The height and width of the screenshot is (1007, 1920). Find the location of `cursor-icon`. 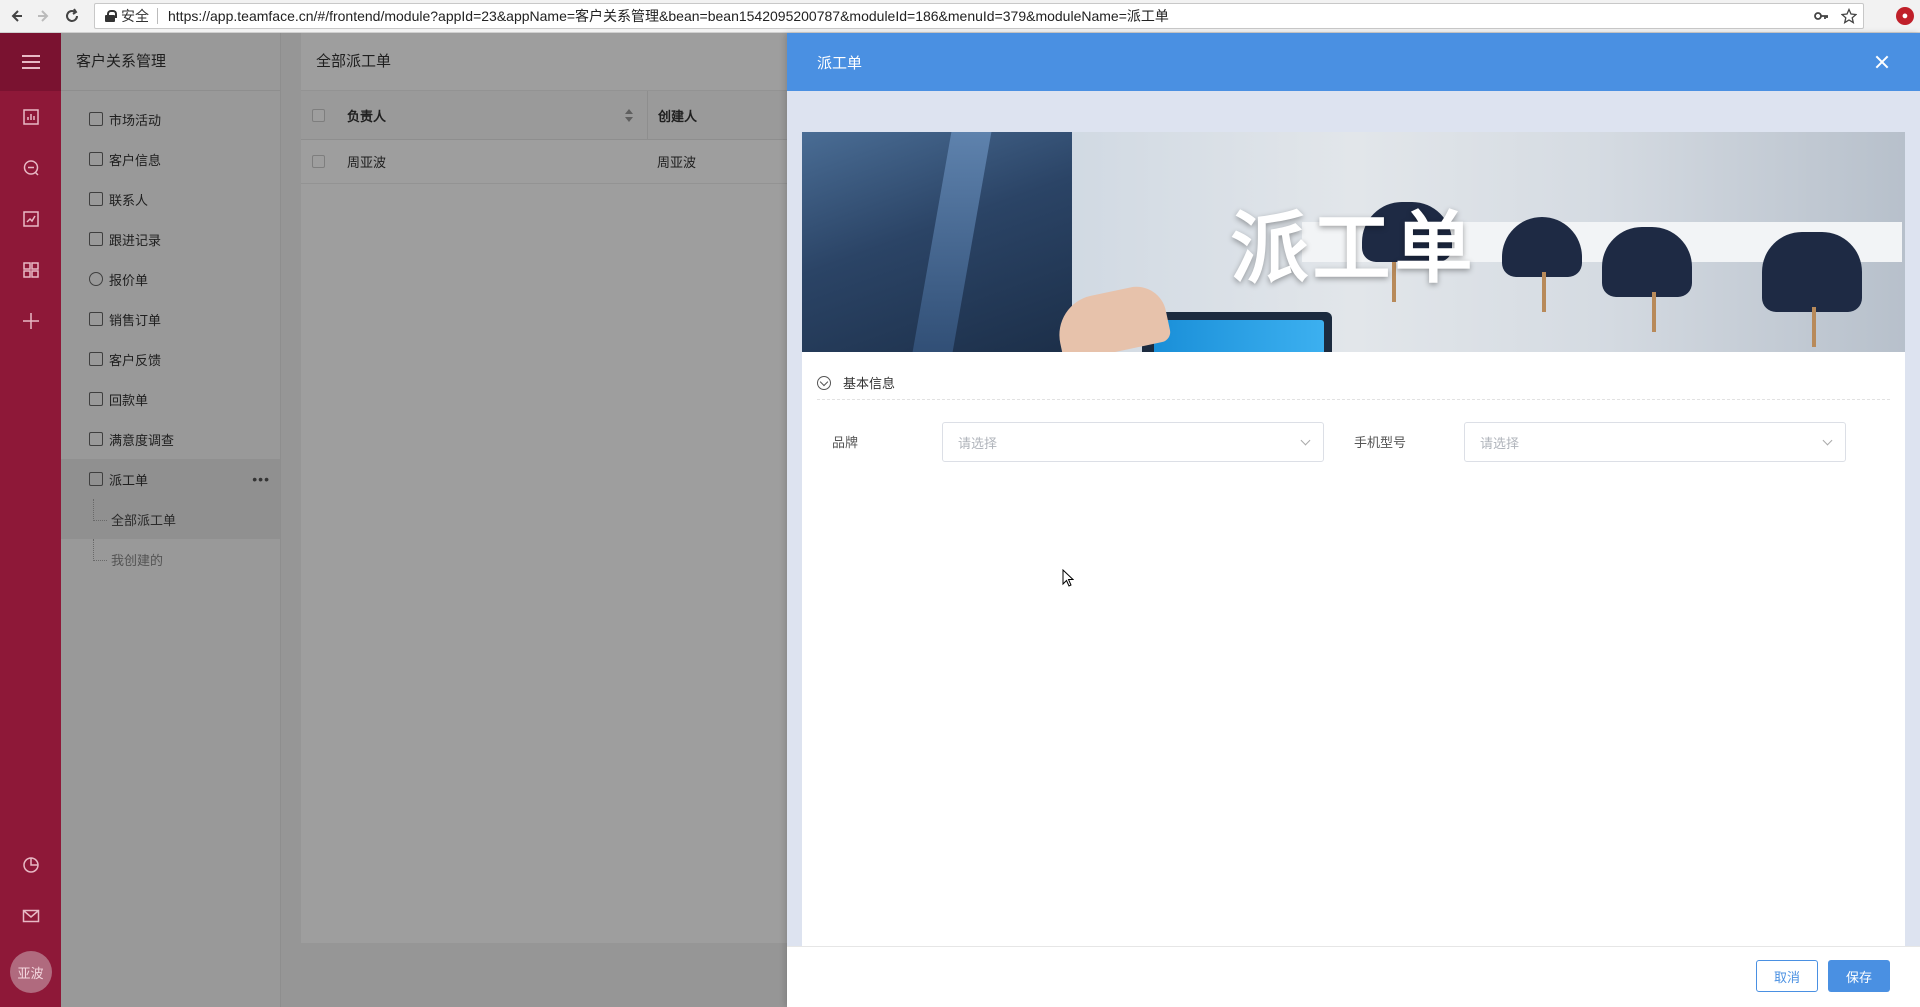

cursor-icon is located at coordinates (1068, 577).